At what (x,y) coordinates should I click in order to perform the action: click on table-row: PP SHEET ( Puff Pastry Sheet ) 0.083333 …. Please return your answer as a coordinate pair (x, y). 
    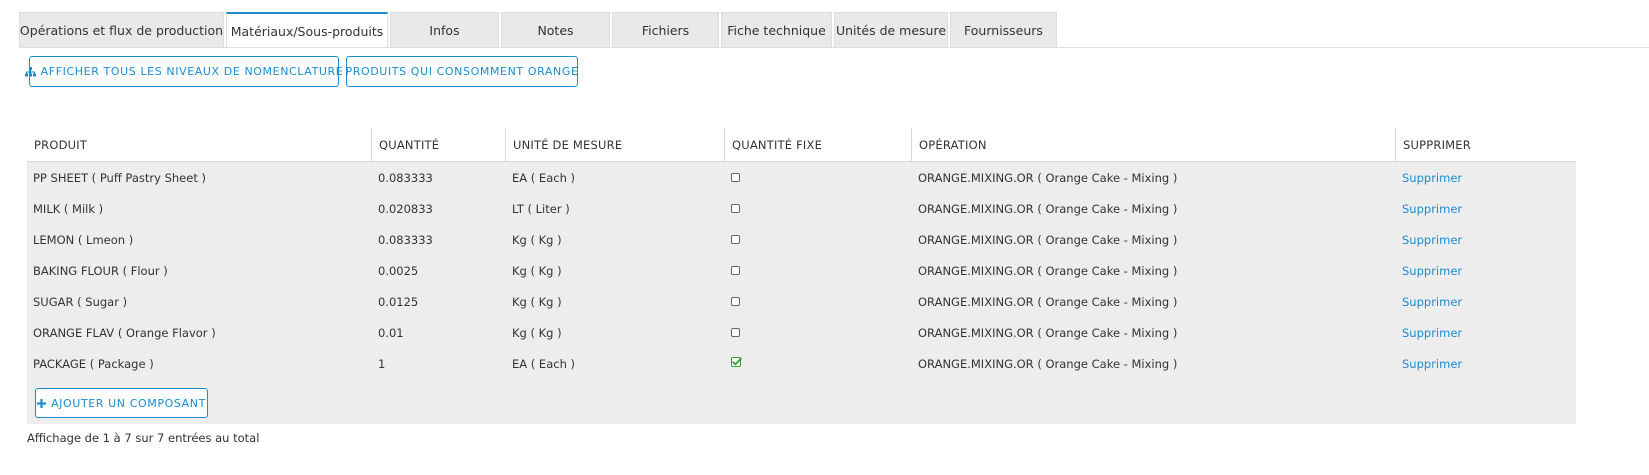
    Looking at the image, I should click on (801, 177).